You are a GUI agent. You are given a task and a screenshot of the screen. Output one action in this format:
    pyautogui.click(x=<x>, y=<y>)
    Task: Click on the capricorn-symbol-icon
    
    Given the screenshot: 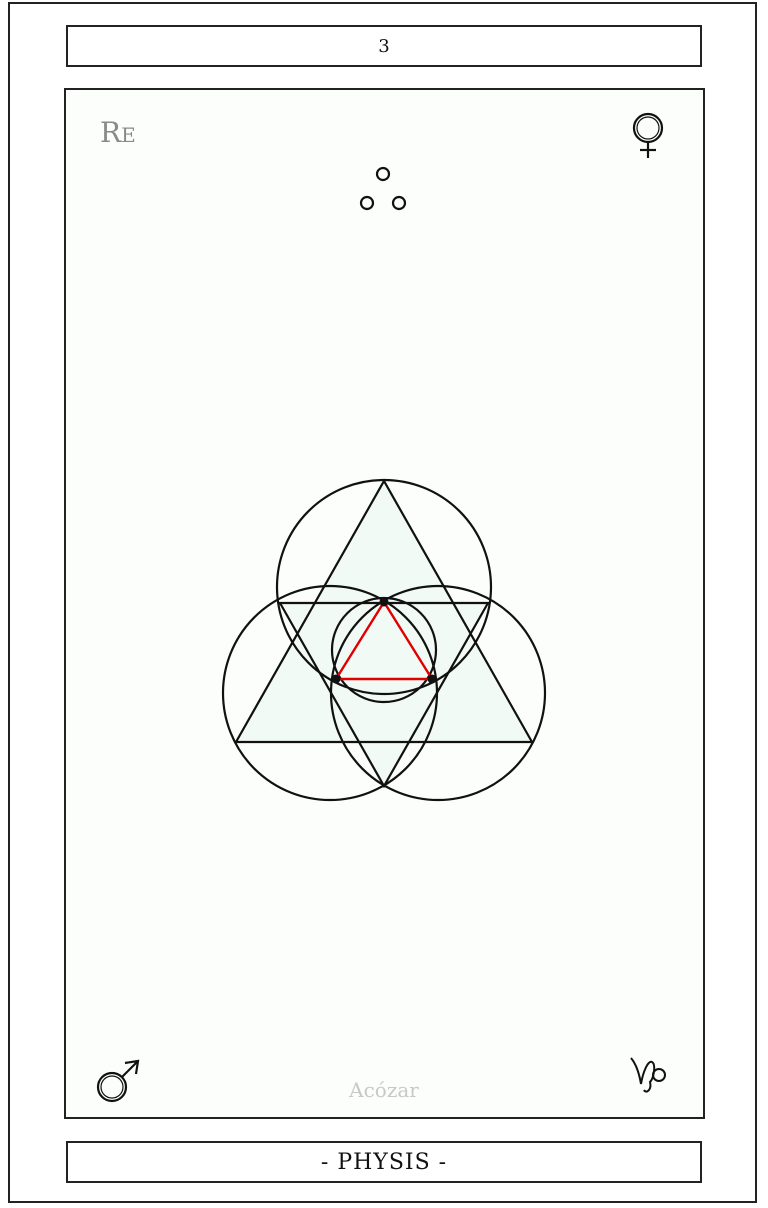 What is the action you would take?
    pyautogui.click(x=648, y=1075)
    